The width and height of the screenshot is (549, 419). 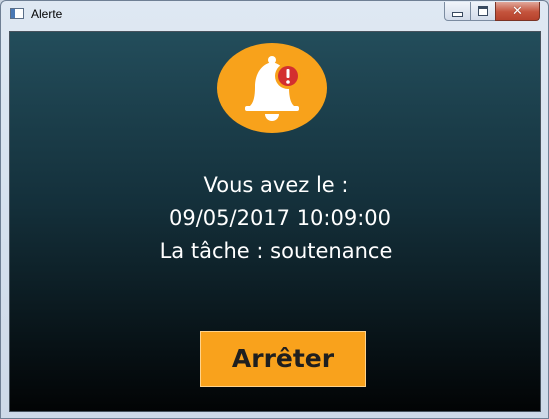 What do you see at coordinates (17, 13) in the screenshot?
I see `window-app-icon` at bounding box center [17, 13].